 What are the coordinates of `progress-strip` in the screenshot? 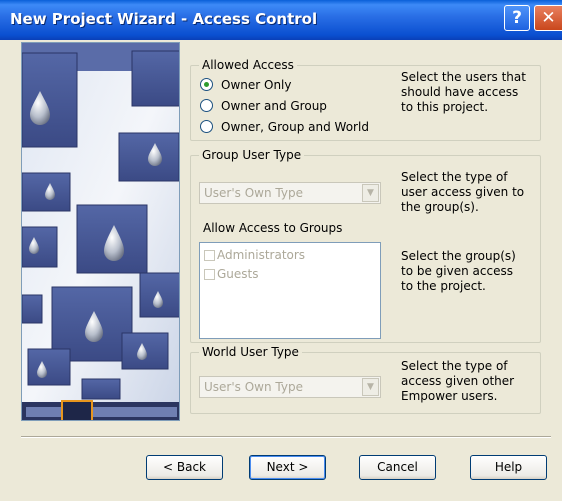 It's located at (100, 410).